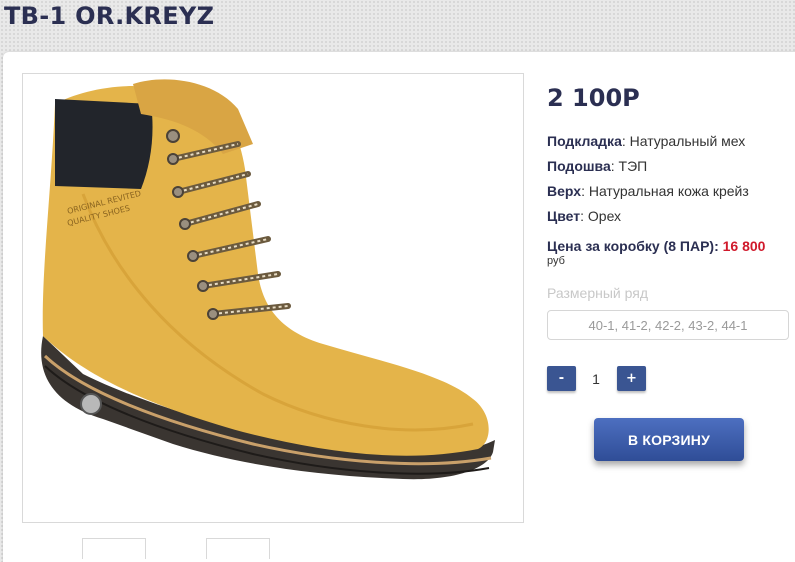 This screenshot has height=562, width=795. I want to click on size-row-field, so click(668, 325).